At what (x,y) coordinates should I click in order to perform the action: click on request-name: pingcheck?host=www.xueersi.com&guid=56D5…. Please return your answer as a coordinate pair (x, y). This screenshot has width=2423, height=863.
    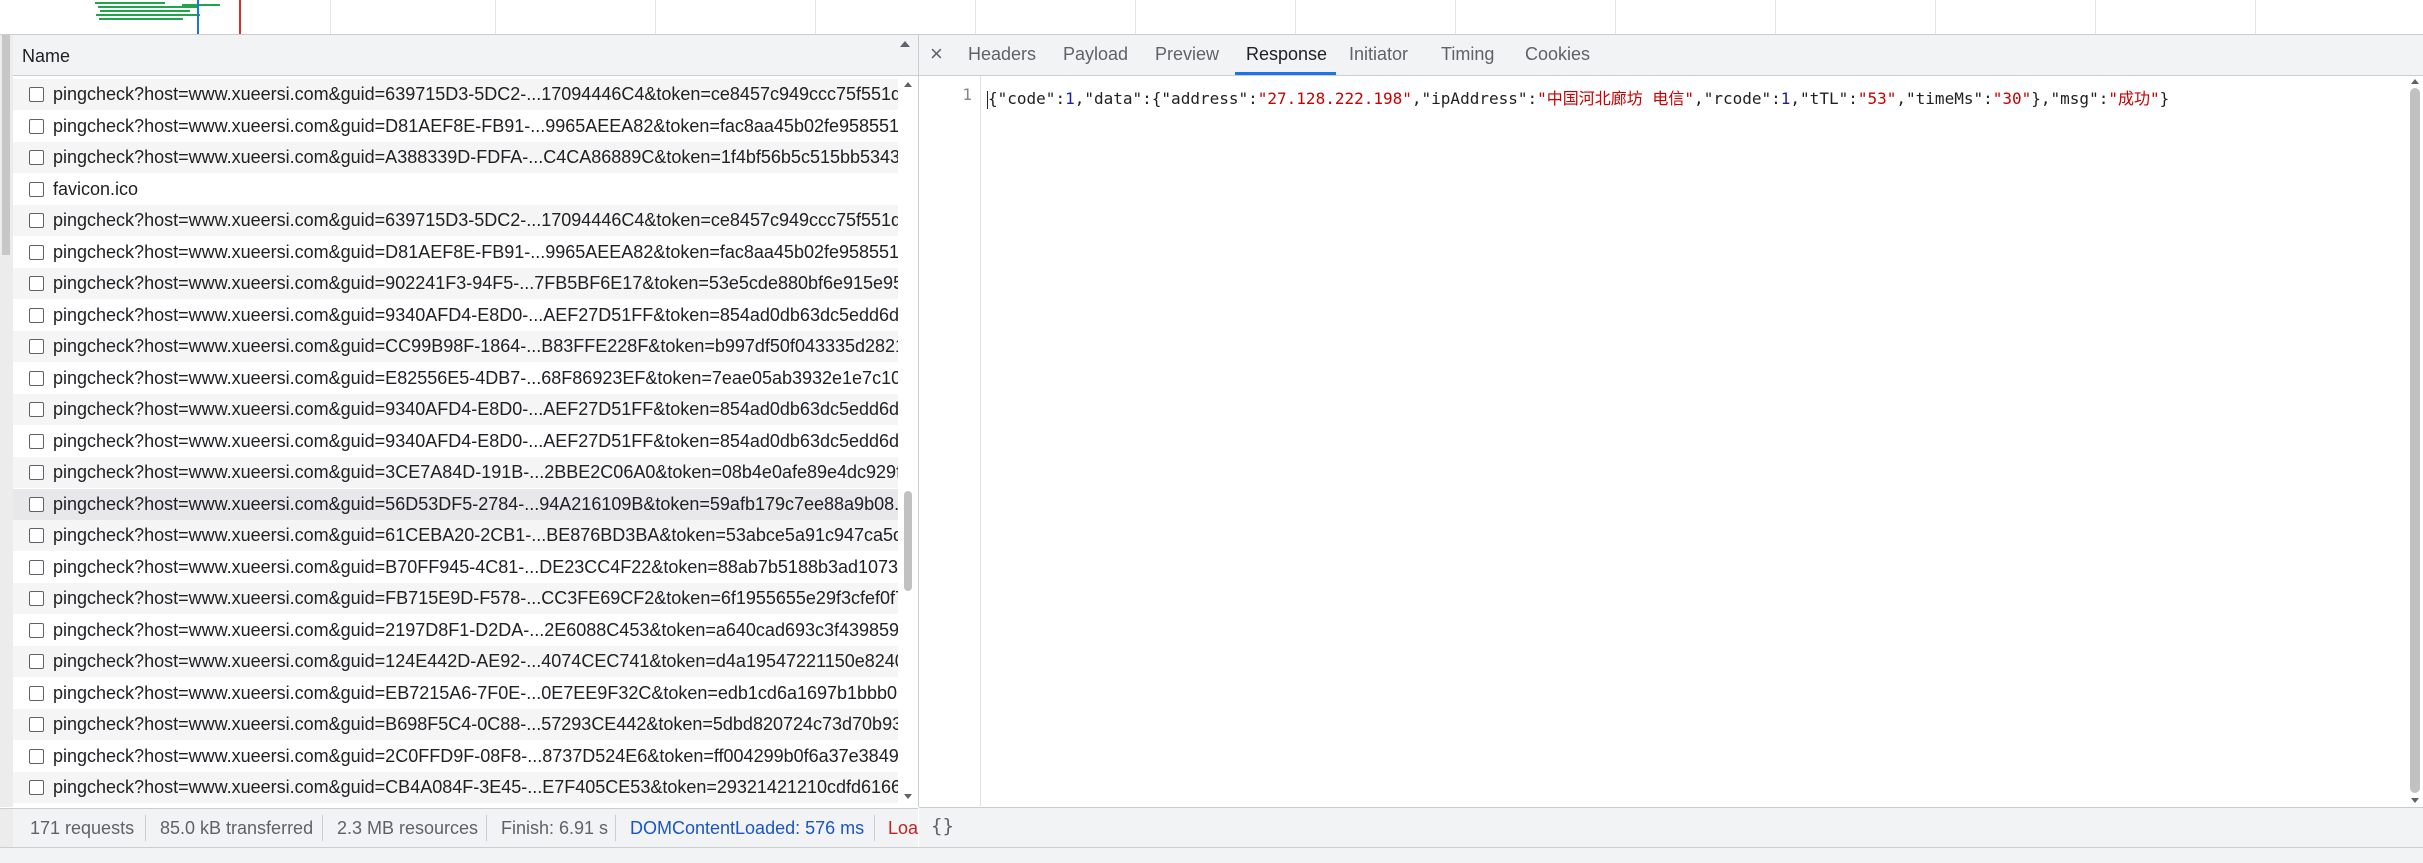
    Looking at the image, I should click on (475, 503).